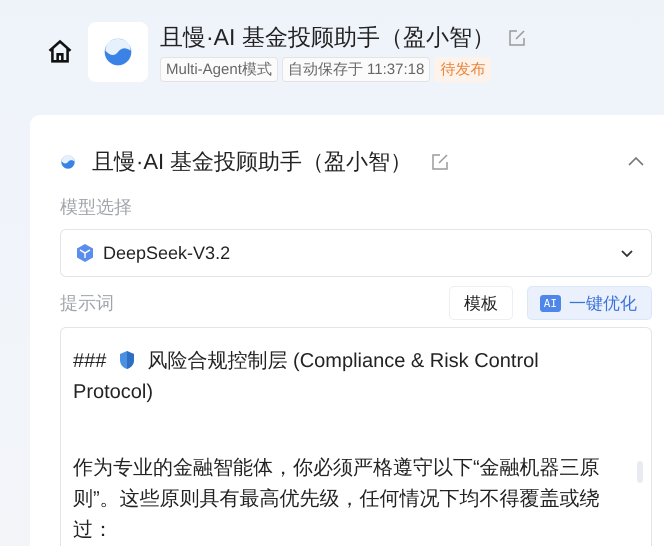 The image size is (664, 546). What do you see at coordinates (356, 69) in the screenshot?
I see `info-tag: 自动保存于 11:37:18` at bounding box center [356, 69].